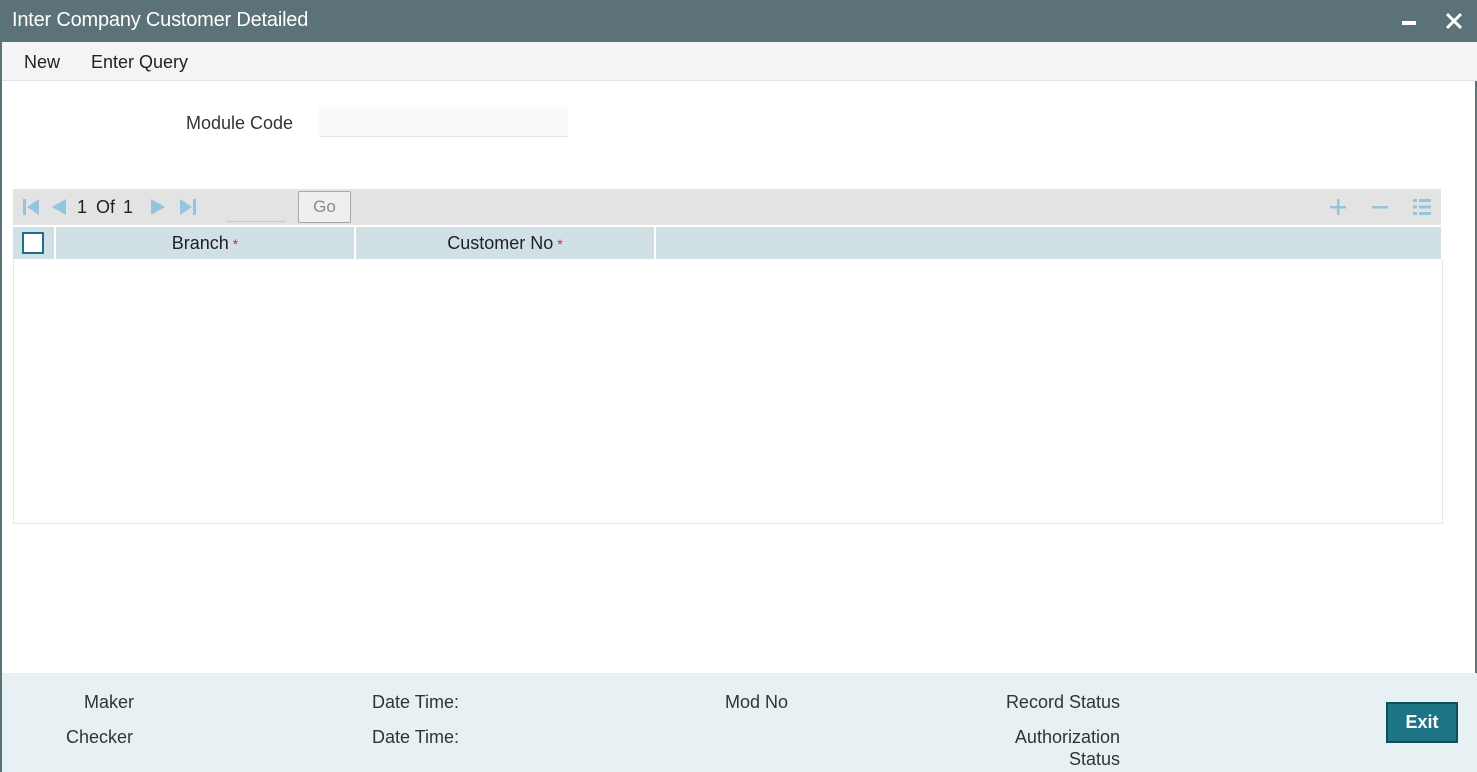 The width and height of the screenshot is (1477, 772). Describe the element at coordinates (1094, 759) in the screenshot. I see `authorization-status-label: Status` at that location.